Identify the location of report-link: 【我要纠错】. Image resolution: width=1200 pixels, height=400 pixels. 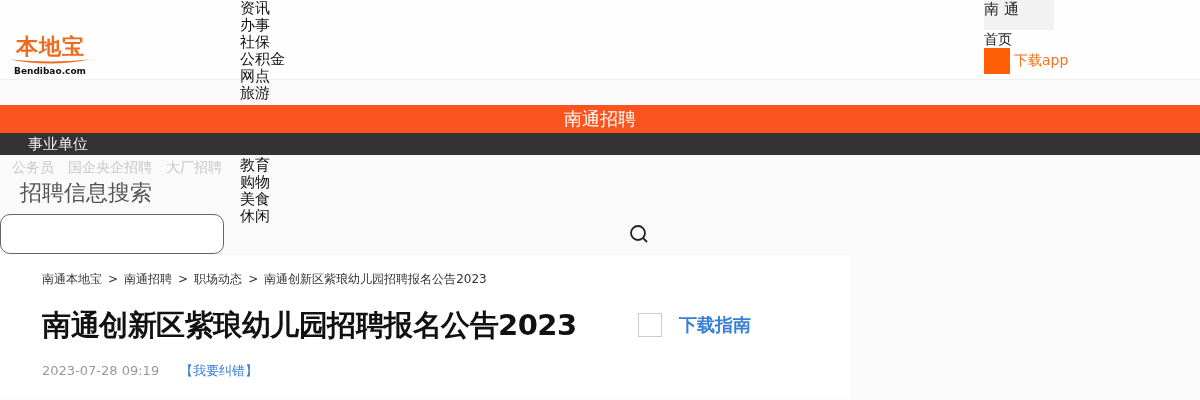
(219, 371).